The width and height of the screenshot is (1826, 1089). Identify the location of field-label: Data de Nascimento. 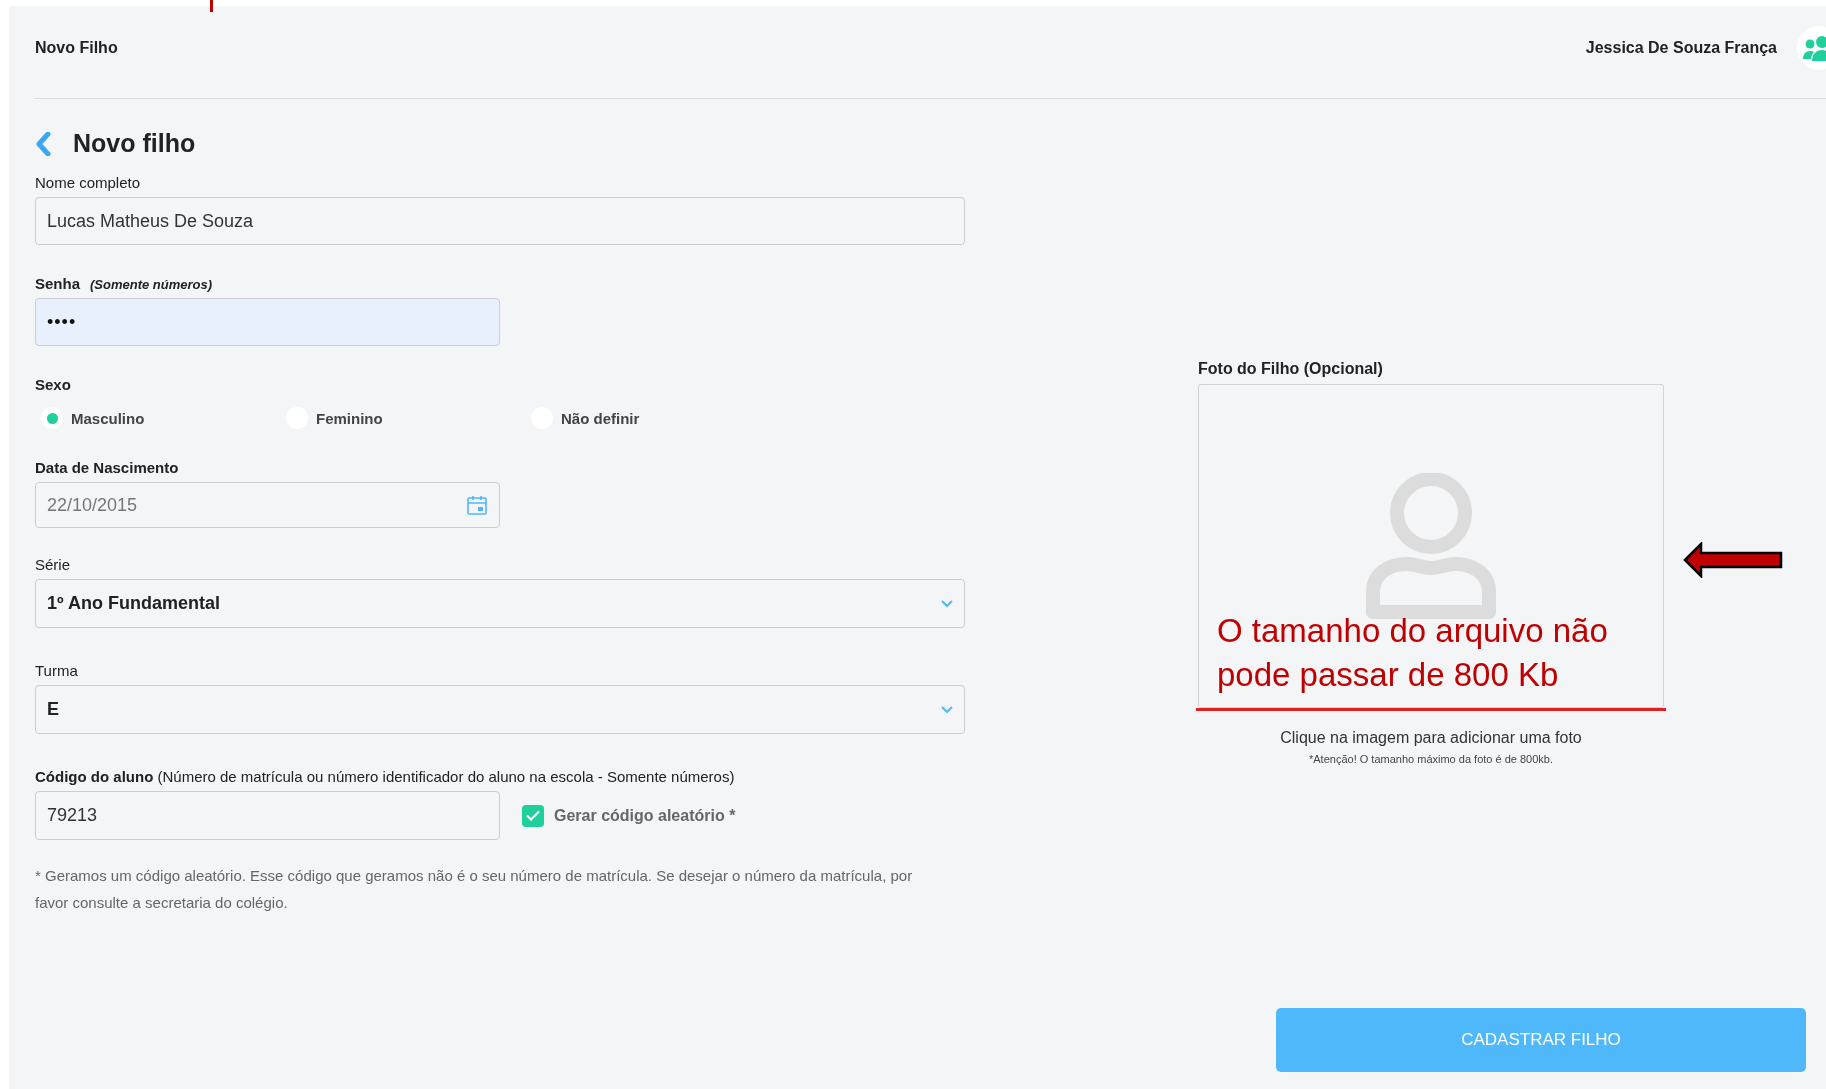
(107, 467).